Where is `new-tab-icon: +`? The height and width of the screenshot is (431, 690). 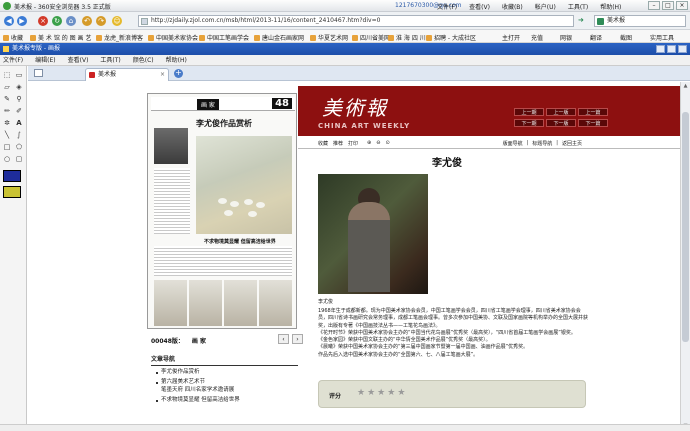
new-tab-icon: + is located at coordinates (178, 73).